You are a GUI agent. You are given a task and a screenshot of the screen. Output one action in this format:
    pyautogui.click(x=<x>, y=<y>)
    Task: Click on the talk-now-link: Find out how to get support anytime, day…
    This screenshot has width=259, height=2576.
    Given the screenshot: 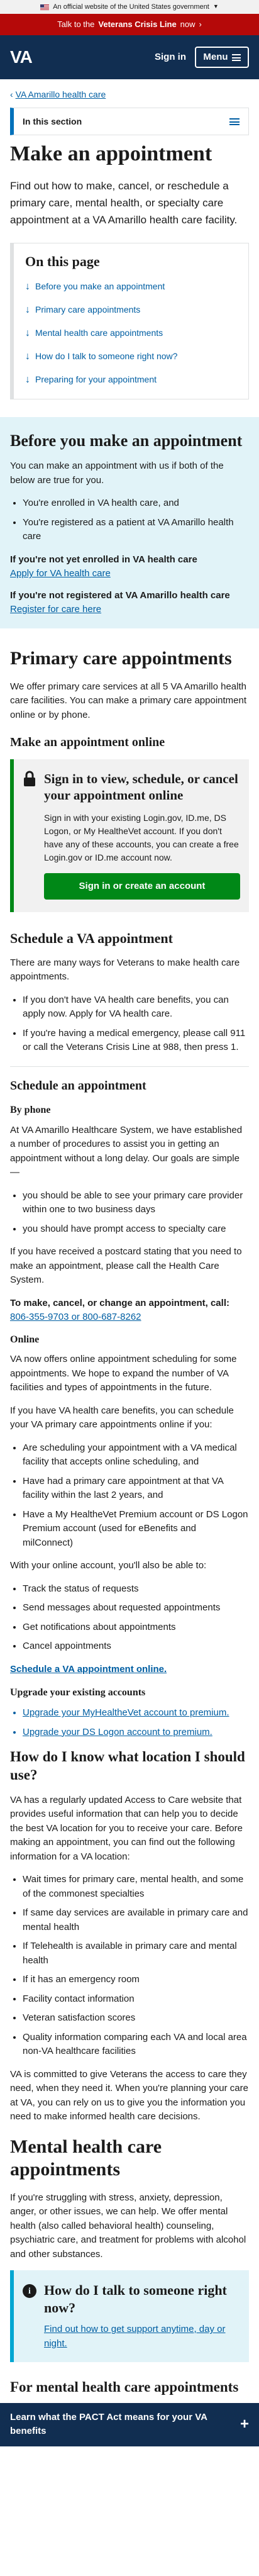 What is the action you would take?
    pyautogui.click(x=142, y=2336)
    